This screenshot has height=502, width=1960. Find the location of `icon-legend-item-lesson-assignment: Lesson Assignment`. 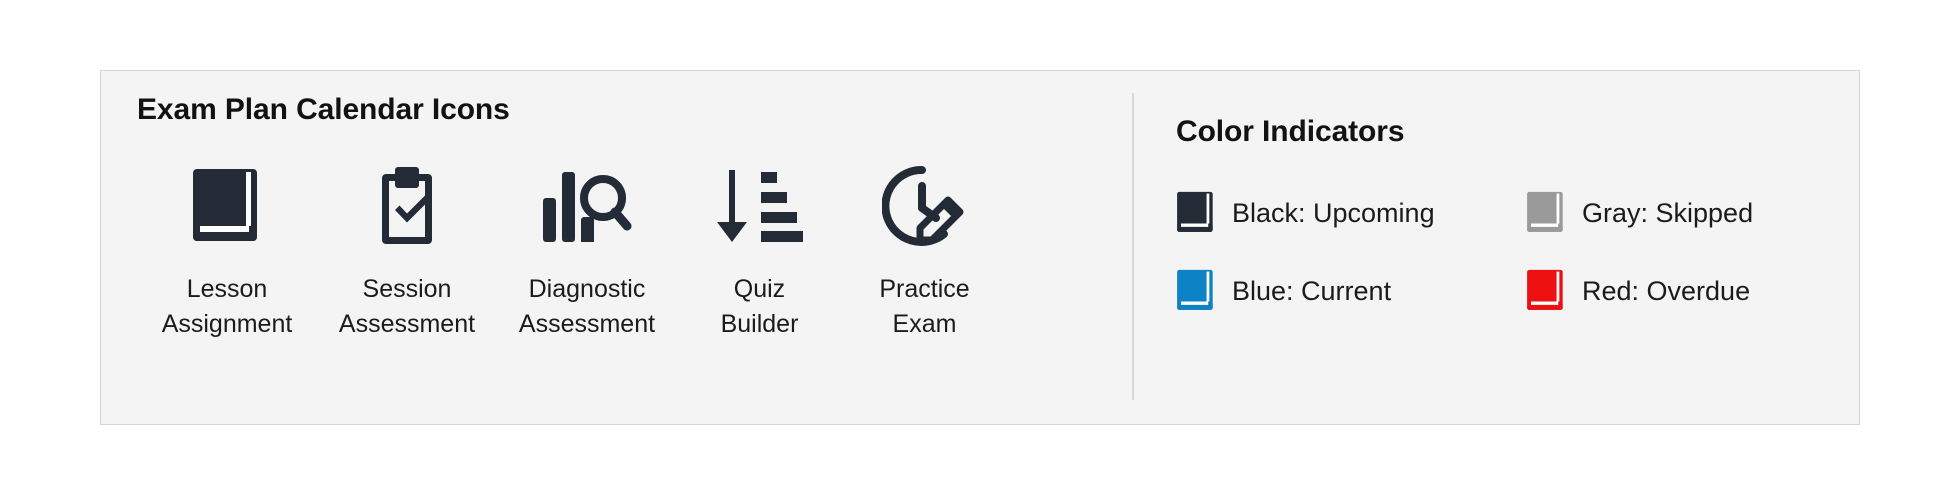

icon-legend-item-lesson-assignment: Lesson Assignment is located at coordinates (227, 252).